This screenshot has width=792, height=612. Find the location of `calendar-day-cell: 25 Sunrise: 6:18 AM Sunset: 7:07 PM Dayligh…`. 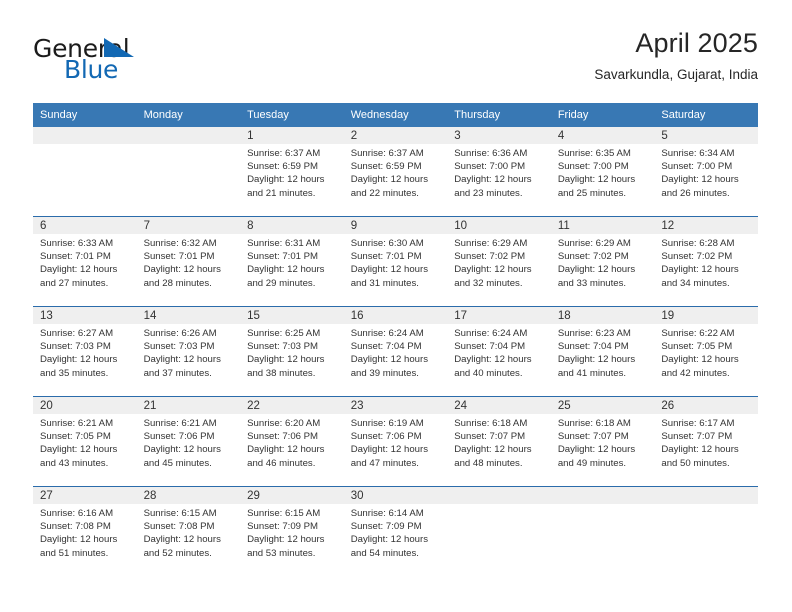

calendar-day-cell: 25 Sunrise: 6:18 AM Sunset: 7:07 PM Dayligh… is located at coordinates (602, 441).